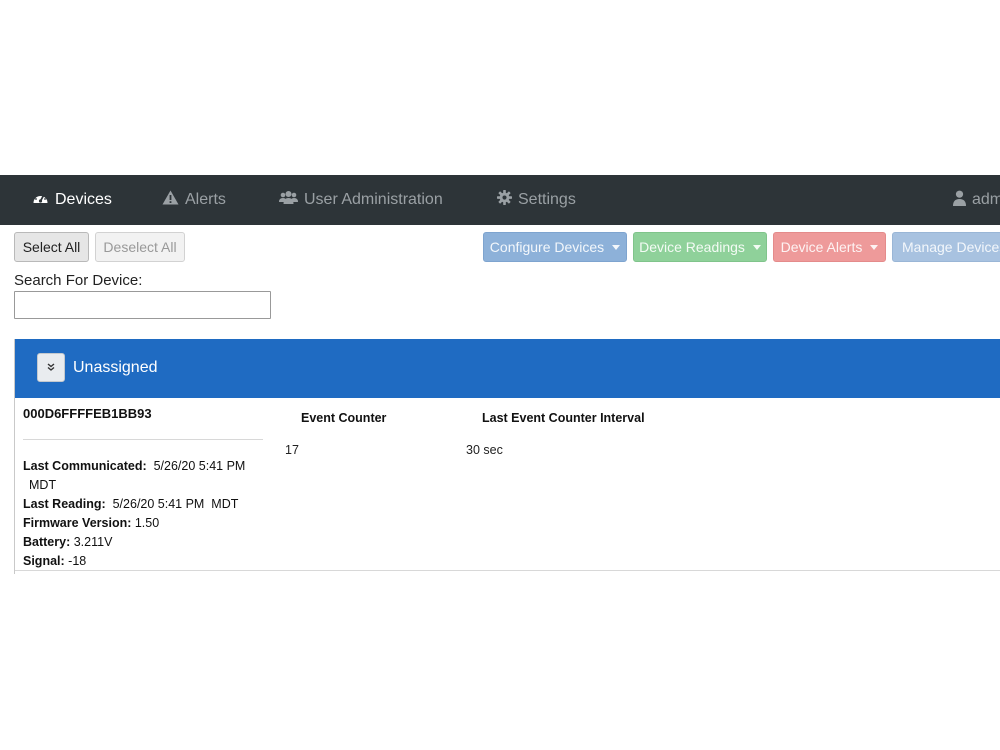  Describe the element at coordinates (147, 523) in the screenshot. I see `firmware-value: 1.50` at that location.